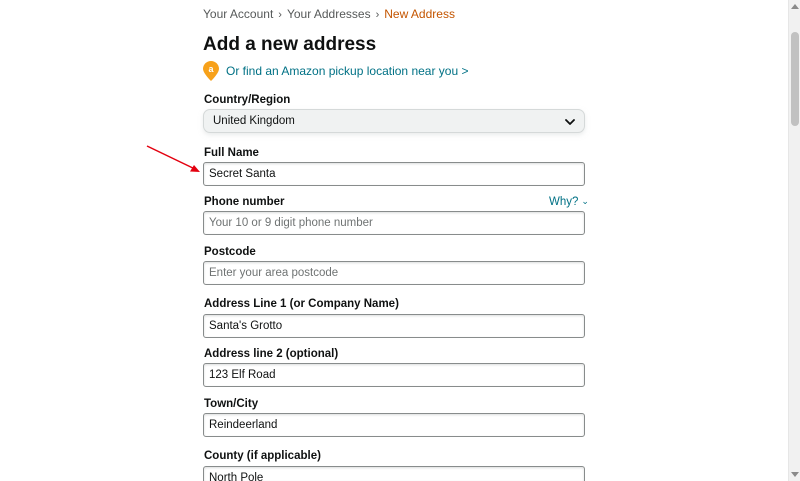 Image resolution: width=800 pixels, height=481 pixels. I want to click on county-label: County (if applicable), so click(262, 456).